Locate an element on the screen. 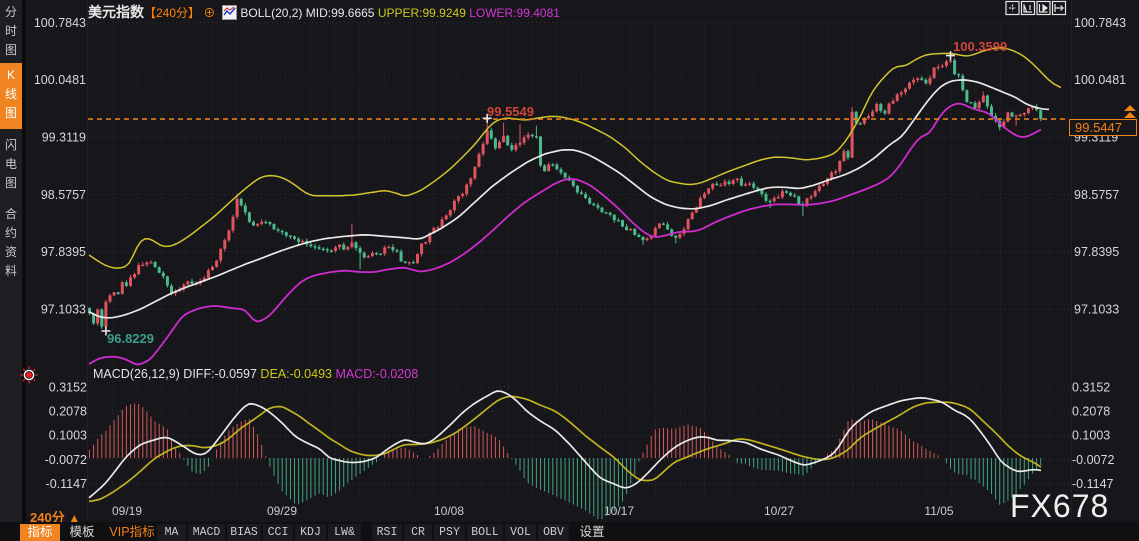  svg-text: 11/05 is located at coordinates (938, 511).